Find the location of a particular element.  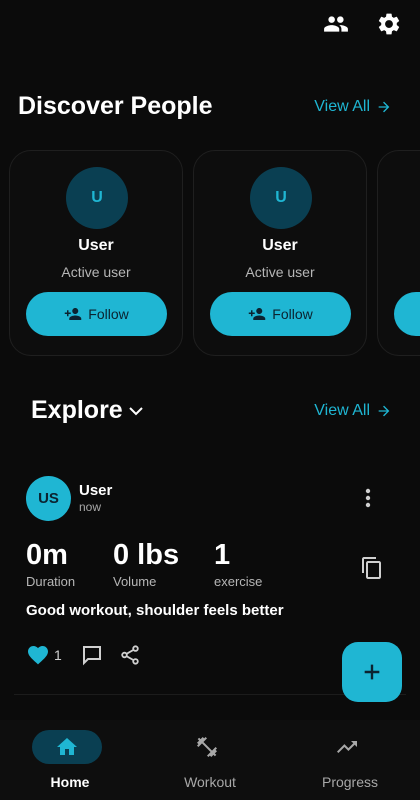

stat-value: 1 is located at coordinates (222, 555).